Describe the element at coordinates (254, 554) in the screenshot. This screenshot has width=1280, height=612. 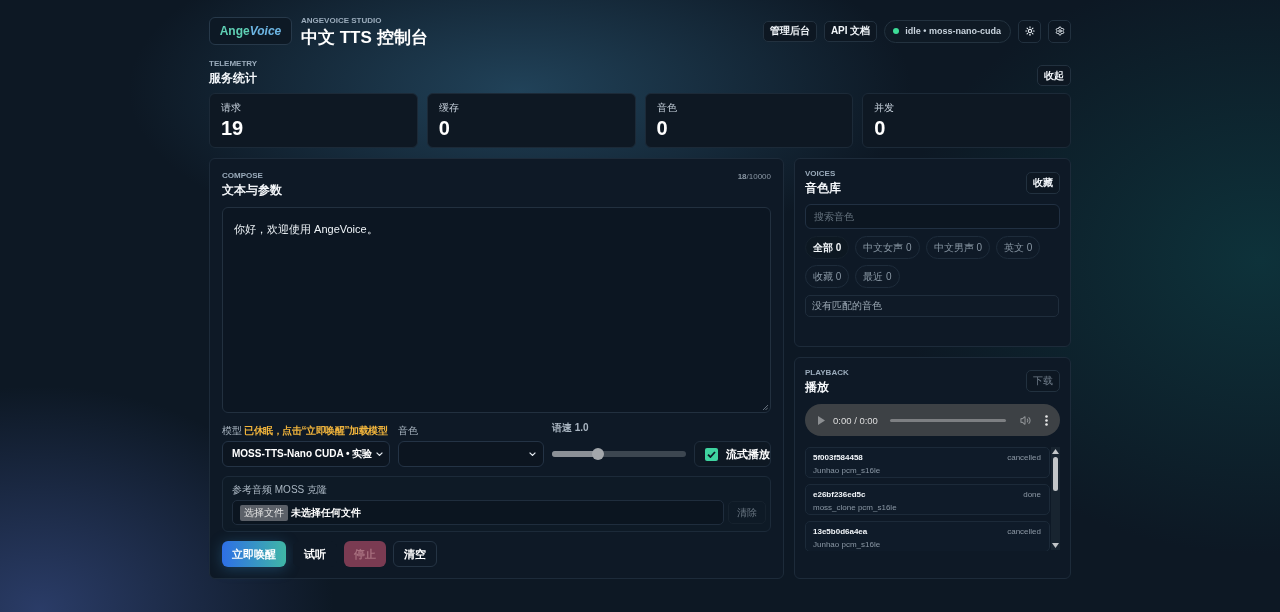
I see `action-button: 立即唤醒` at that location.